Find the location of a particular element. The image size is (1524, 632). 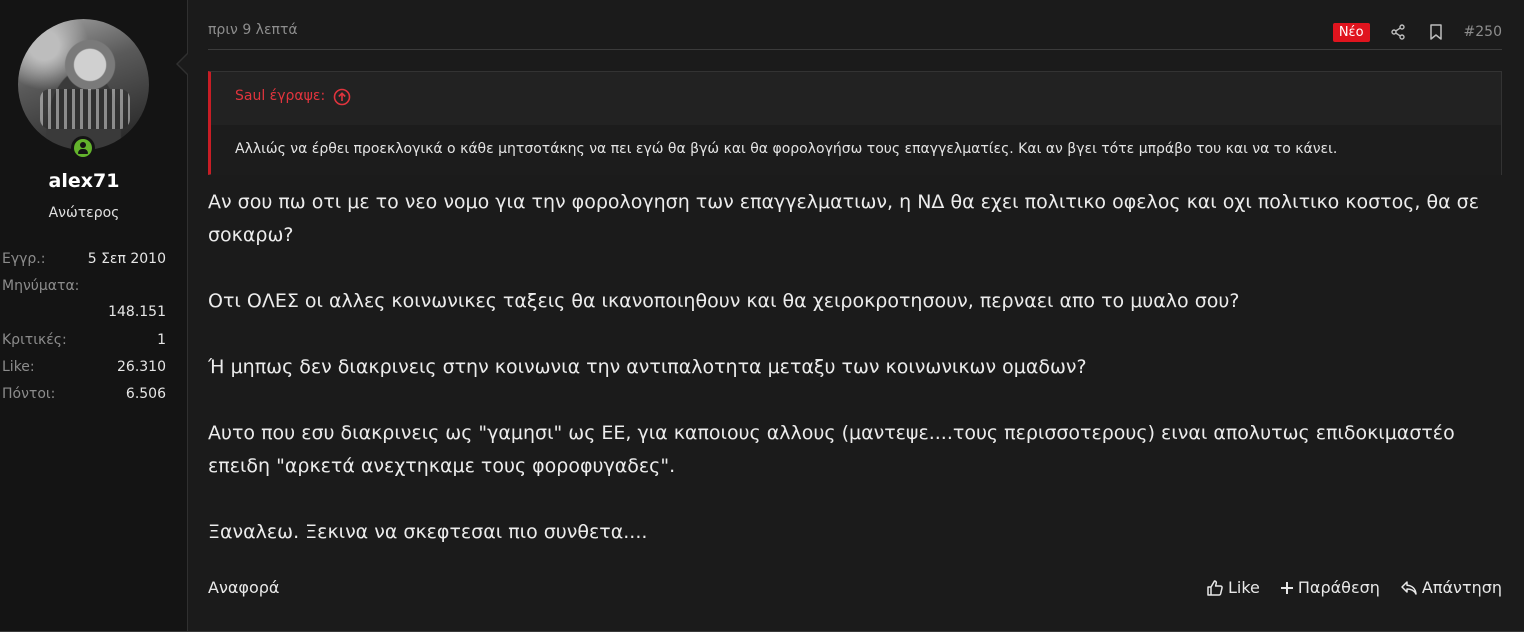

reply-button: Απάντηση is located at coordinates (1451, 587).